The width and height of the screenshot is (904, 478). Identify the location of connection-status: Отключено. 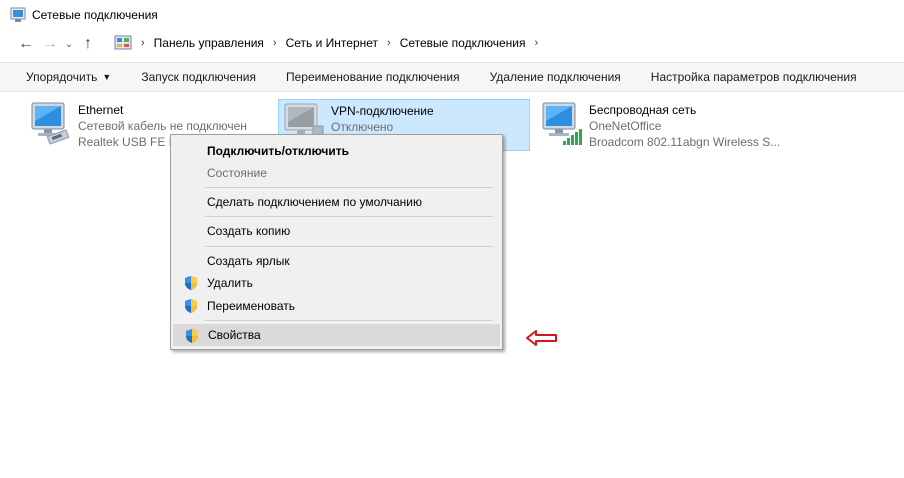
(362, 127).